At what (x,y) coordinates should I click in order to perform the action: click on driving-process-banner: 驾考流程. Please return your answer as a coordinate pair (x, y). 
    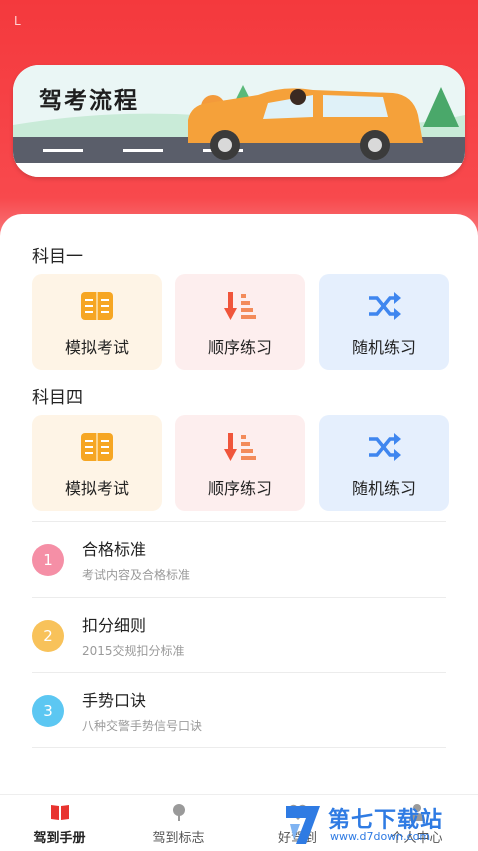
    Looking at the image, I should click on (239, 121).